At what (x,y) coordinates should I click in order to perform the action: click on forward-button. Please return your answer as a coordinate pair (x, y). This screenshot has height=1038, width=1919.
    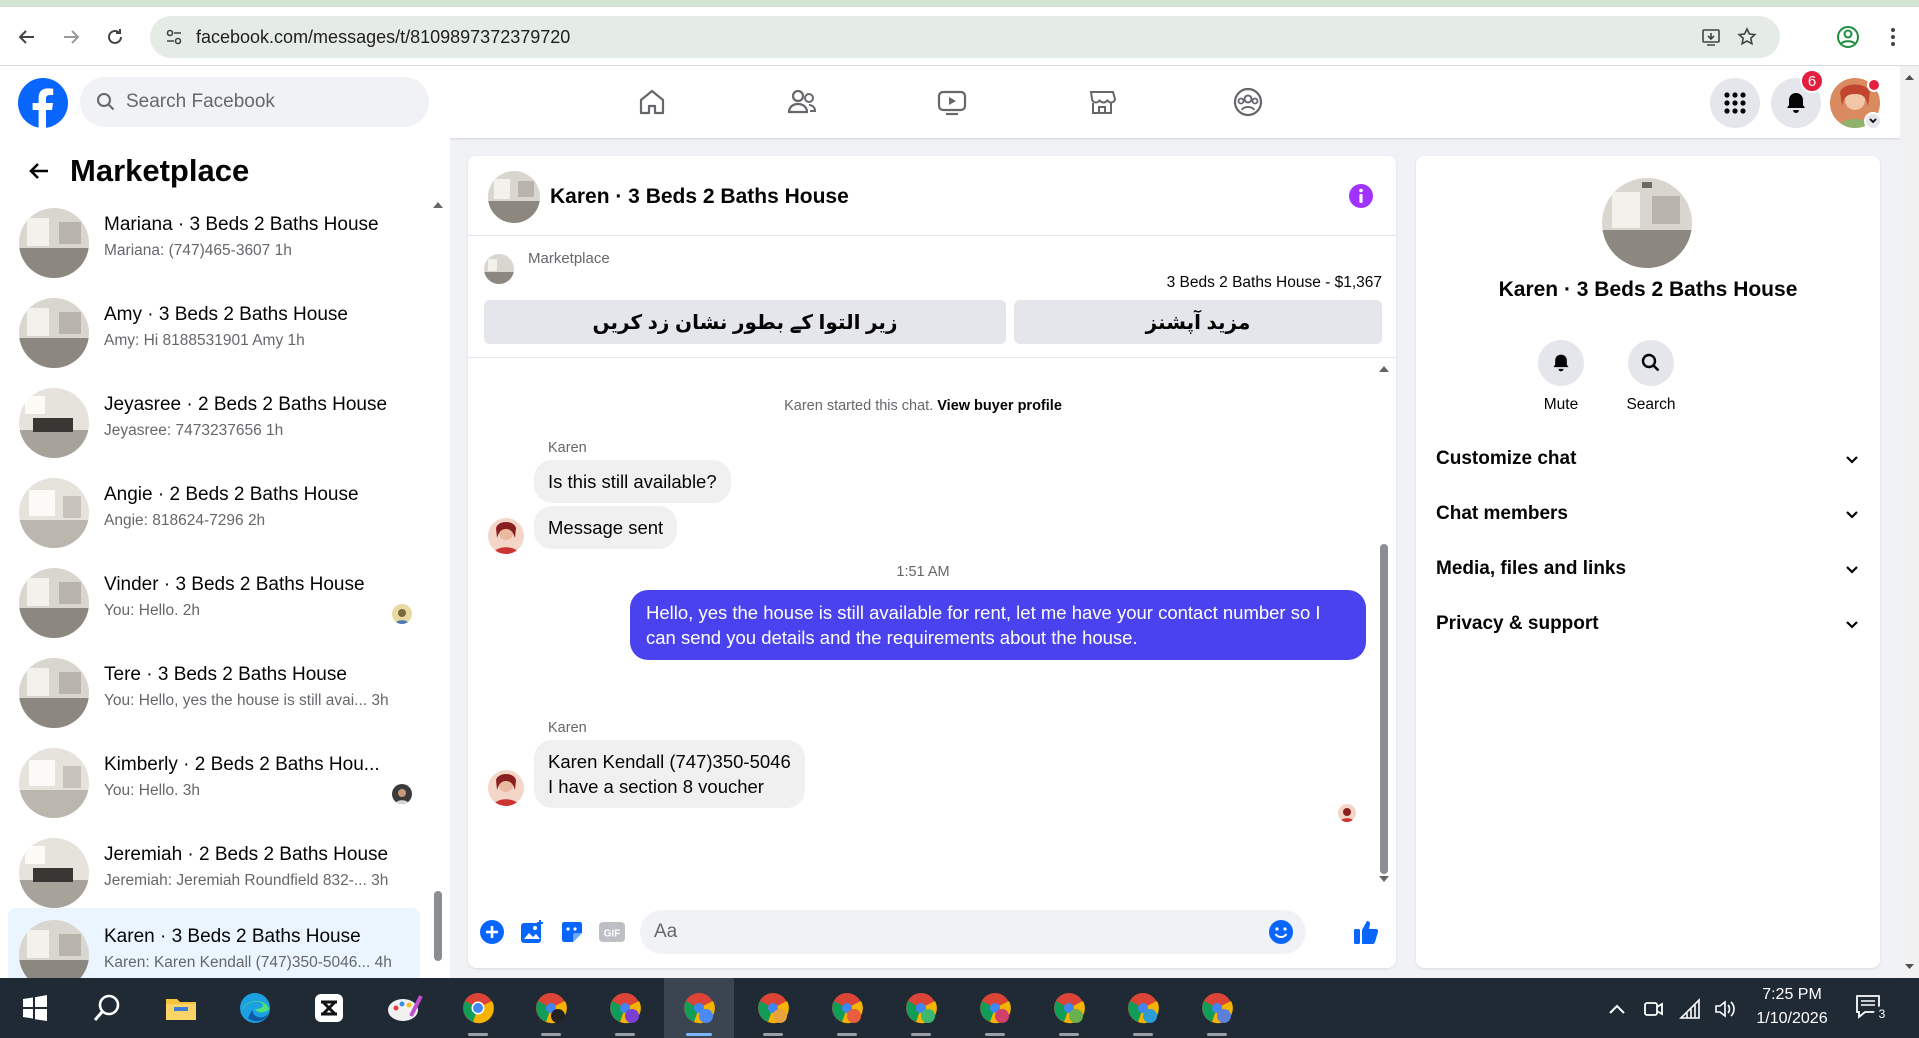
    Looking at the image, I should click on (71, 37).